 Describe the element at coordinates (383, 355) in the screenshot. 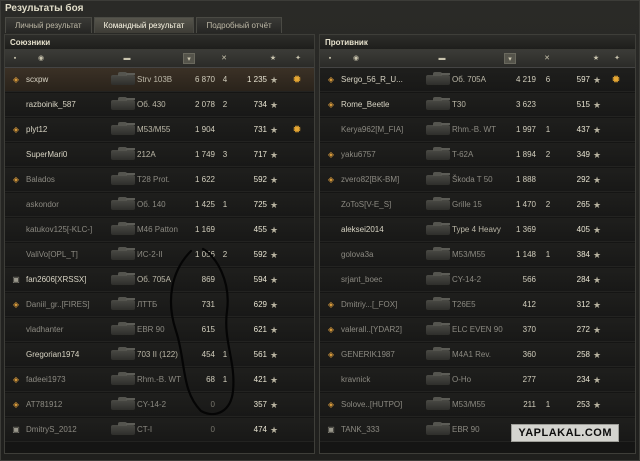

I see `player-name: GENERIK1987` at that location.